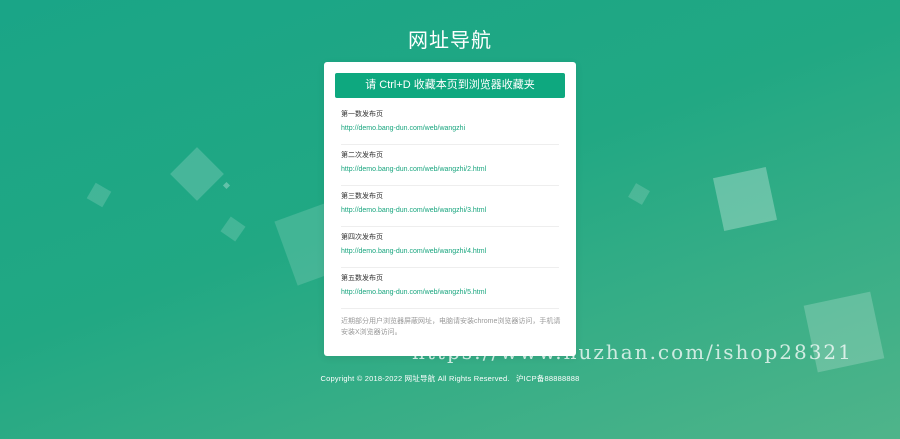  Describe the element at coordinates (362, 155) in the screenshot. I see `entry-label: 第二次发布页` at that location.